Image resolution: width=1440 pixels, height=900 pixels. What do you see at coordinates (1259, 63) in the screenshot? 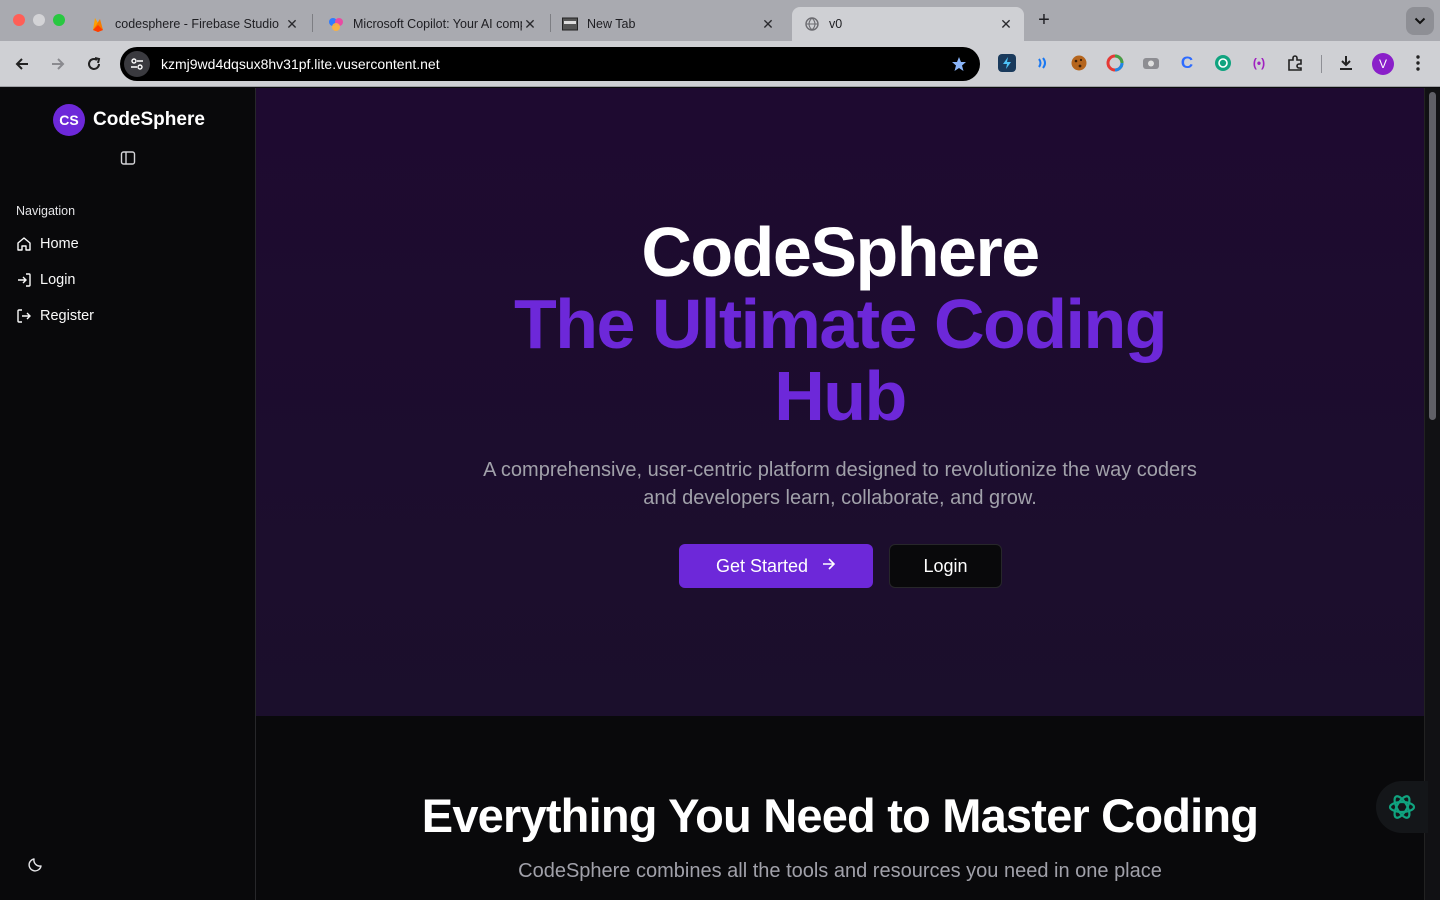
I see `extension-brackets-icon: (•)` at bounding box center [1259, 63].